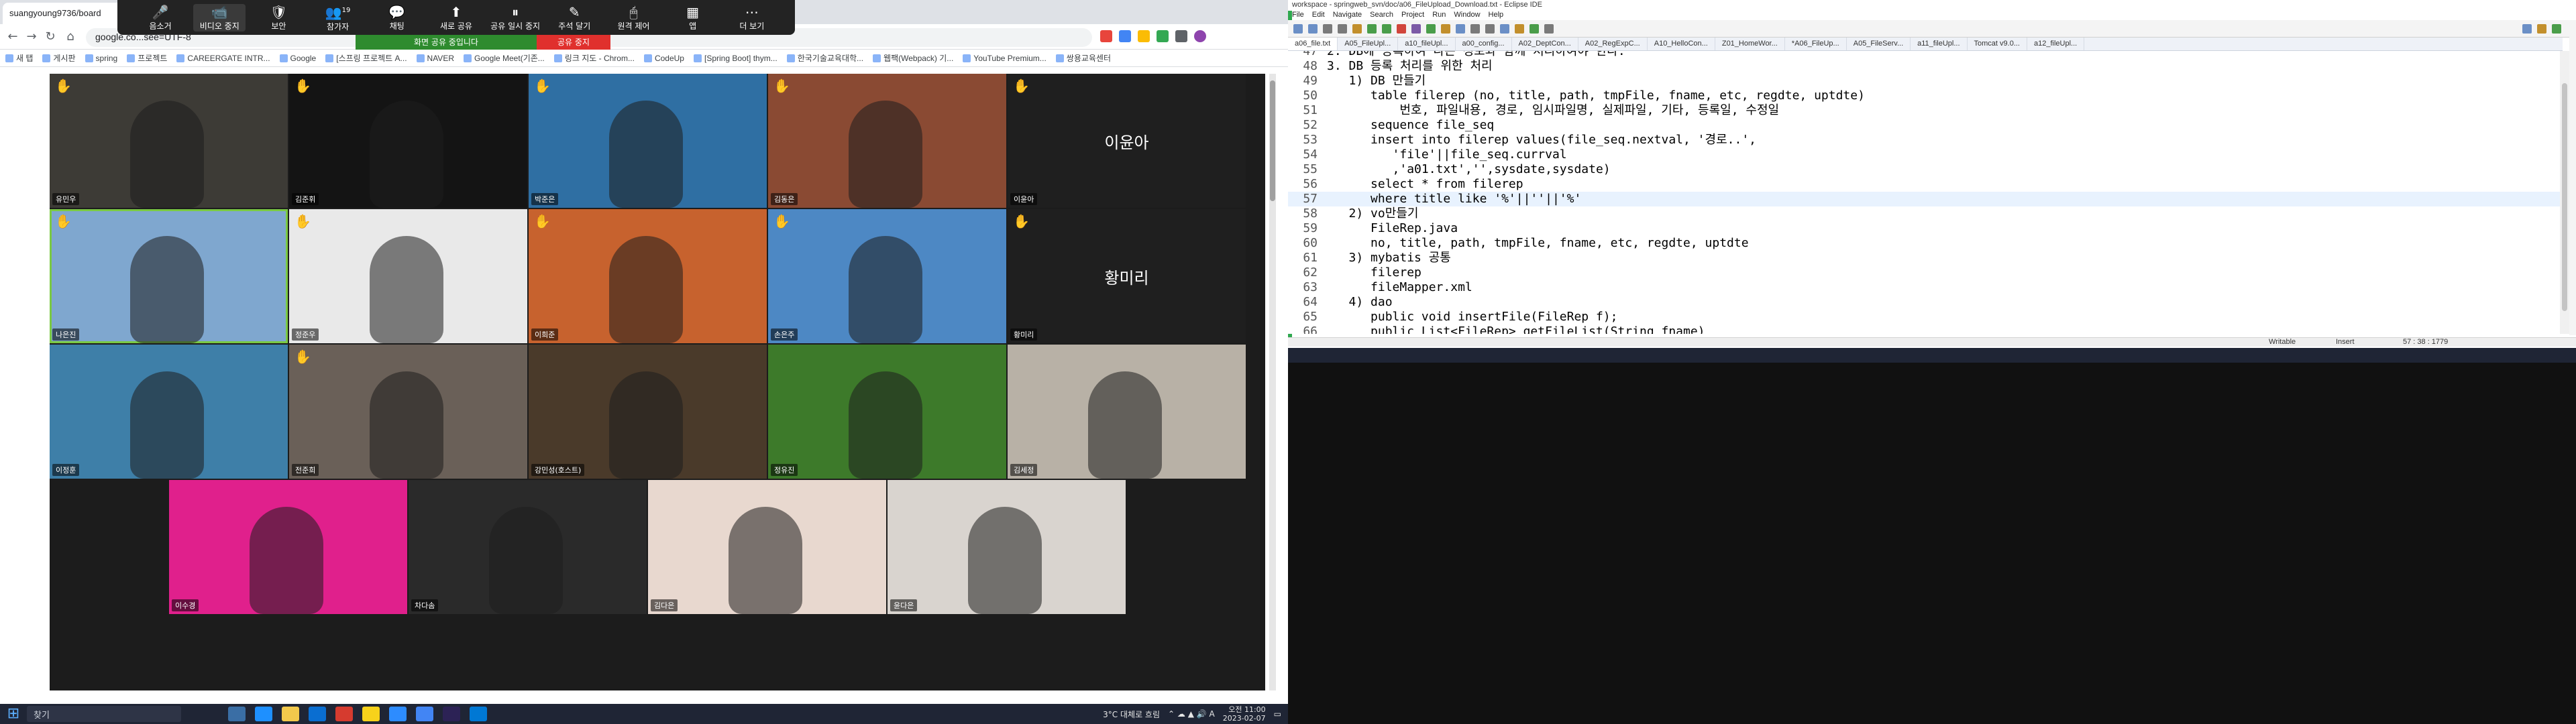  What do you see at coordinates (451, 714) in the screenshot?
I see `eclipse-icon` at bounding box center [451, 714].